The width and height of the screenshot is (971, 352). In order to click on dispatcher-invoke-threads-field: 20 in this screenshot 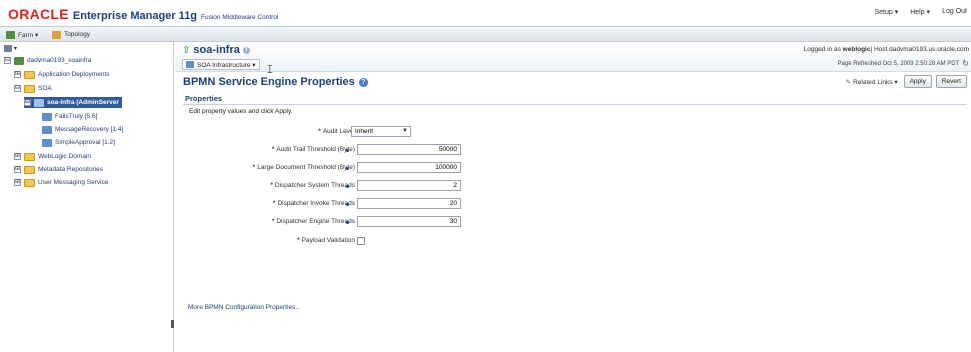, I will do `click(409, 203)`.